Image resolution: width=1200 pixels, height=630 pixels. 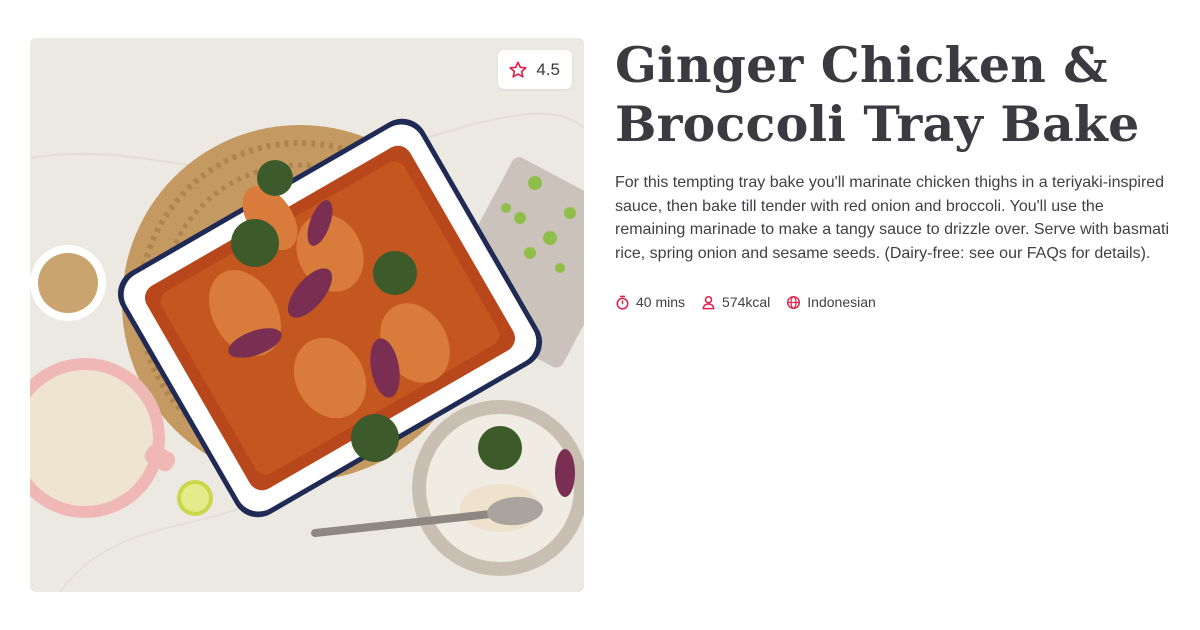 I want to click on meta-cuisine: Indonesian, so click(x=831, y=302).